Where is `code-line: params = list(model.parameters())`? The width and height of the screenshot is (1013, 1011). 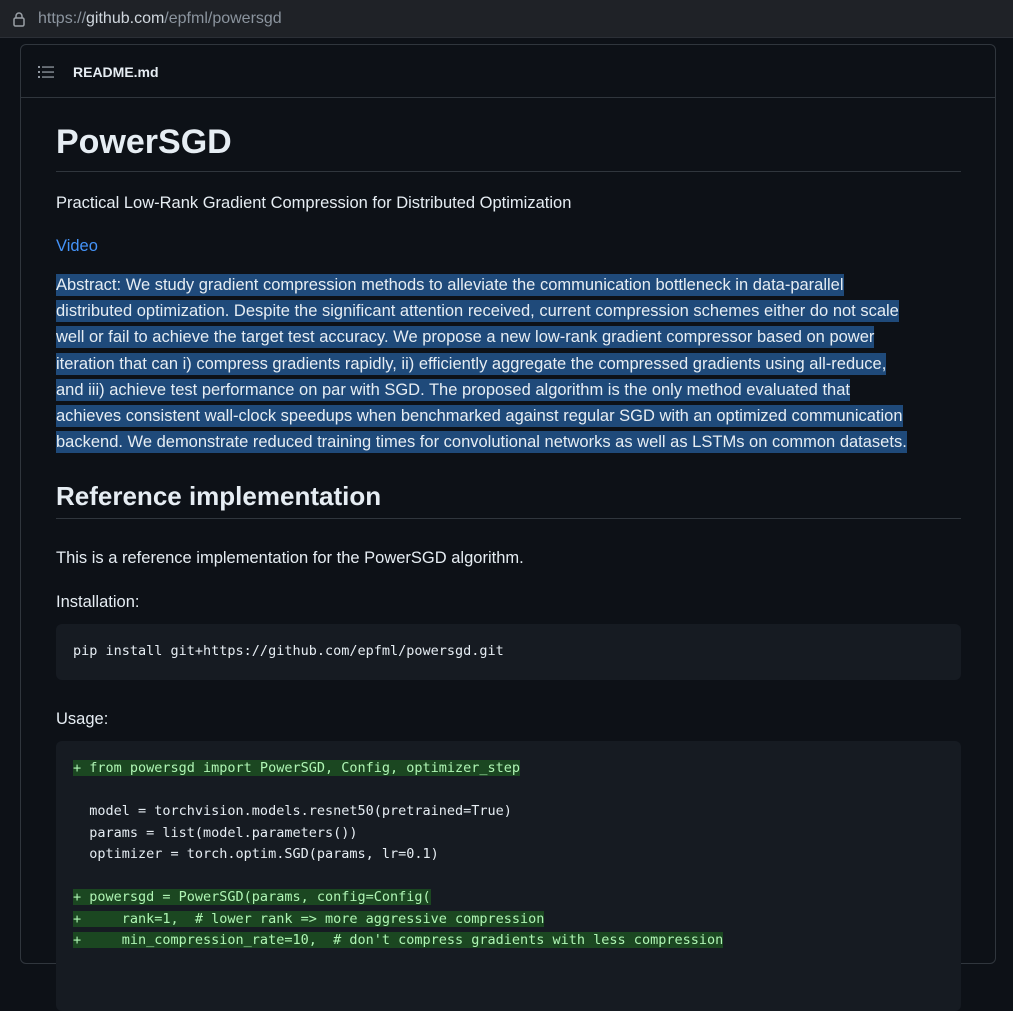
code-line: params = list(model.parameters()) is located at coordinates (398, 834).